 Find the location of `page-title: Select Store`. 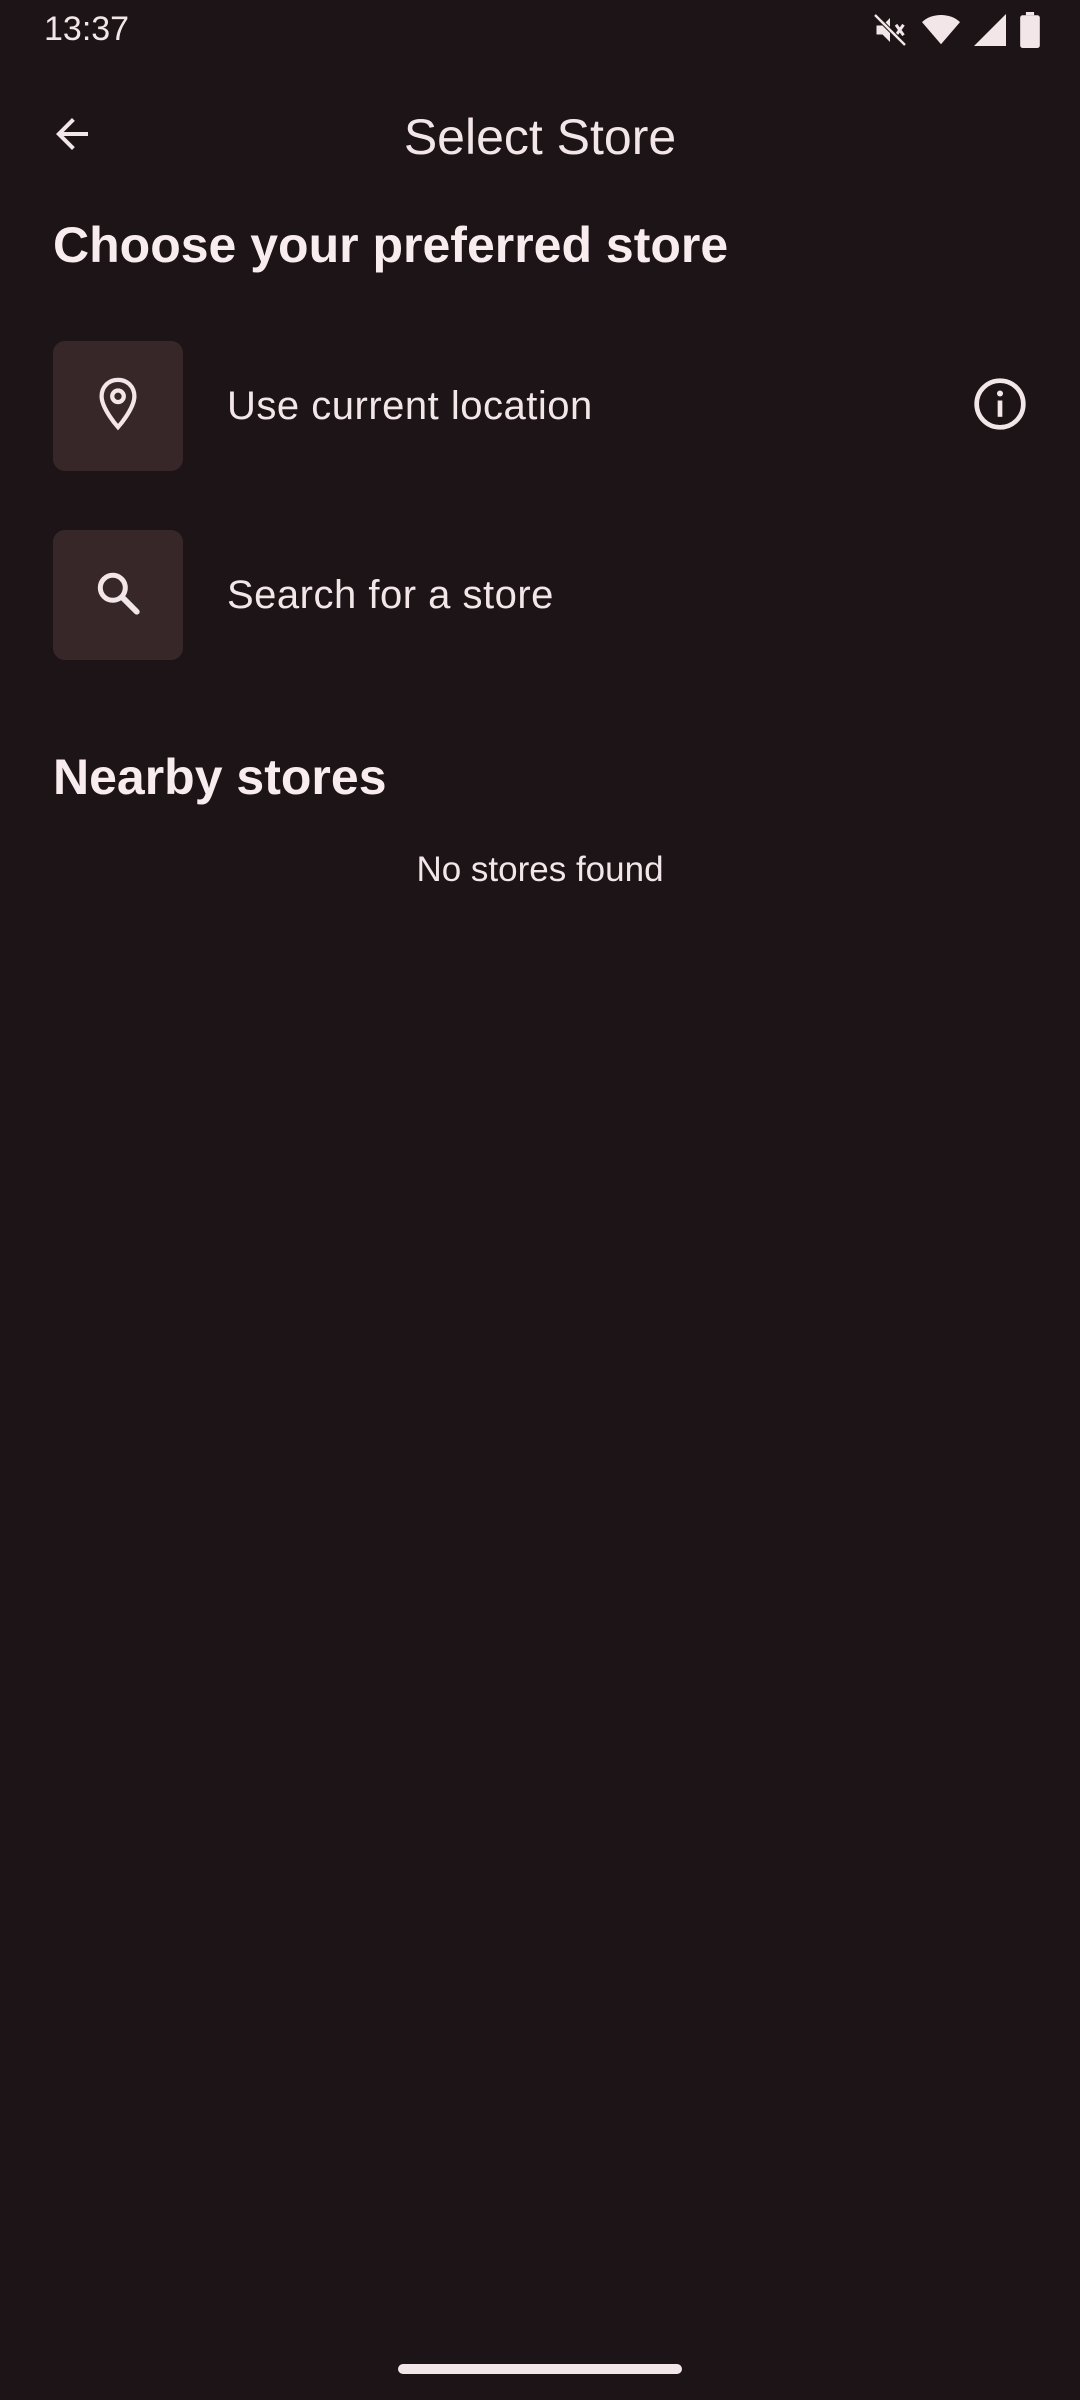

page-title: Select Store is located at coordinates (540, 137).